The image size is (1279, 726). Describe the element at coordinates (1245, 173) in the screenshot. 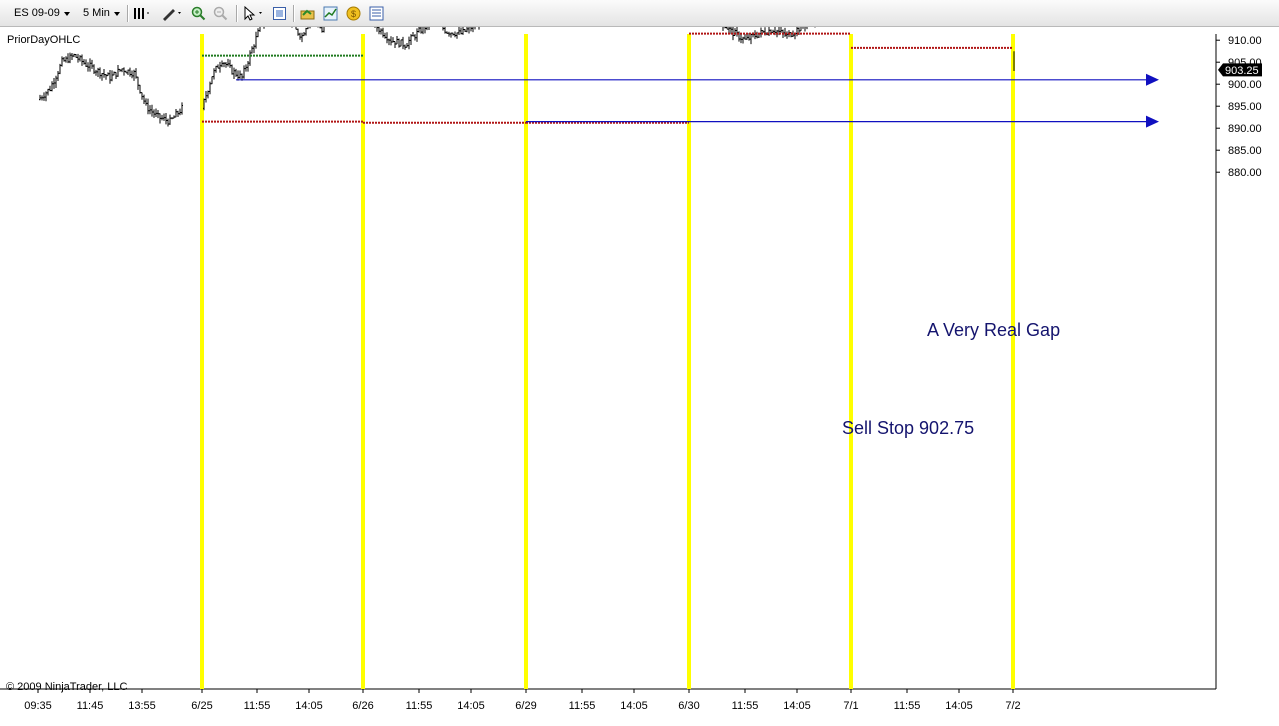

I see `y-axis-tick-label: 880.00` at that location.